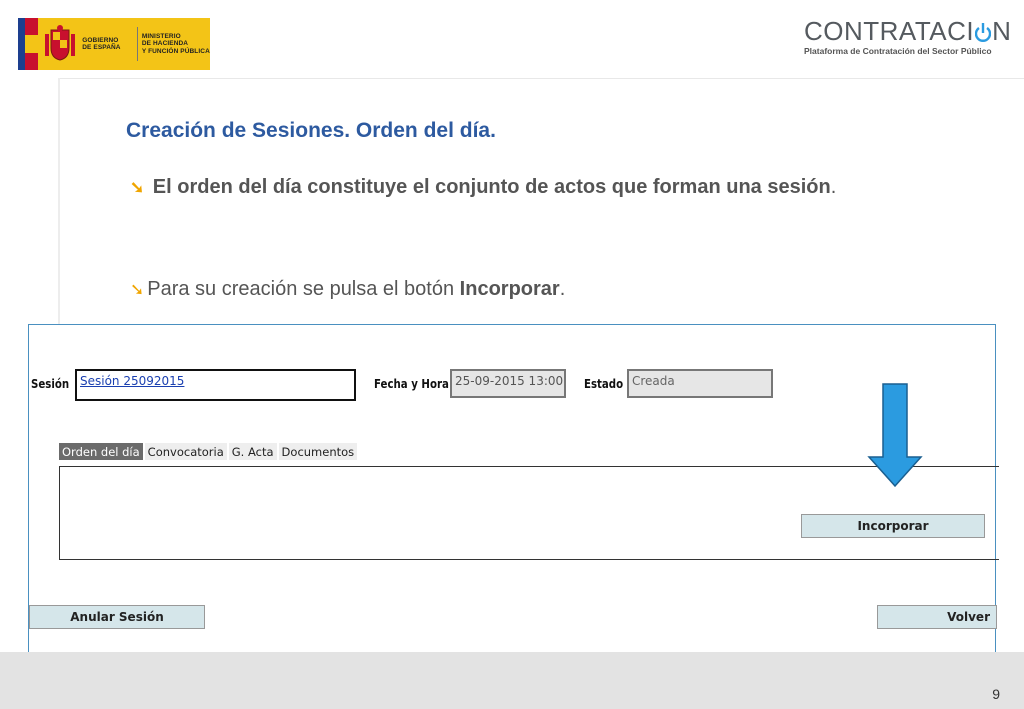 Image resolution: width=1024 pixels, height=709 pixels. What do you see at coordinates (50, 384) in the screenshot?
I see `session-label: Sesión` at bounding box center [50, 384].